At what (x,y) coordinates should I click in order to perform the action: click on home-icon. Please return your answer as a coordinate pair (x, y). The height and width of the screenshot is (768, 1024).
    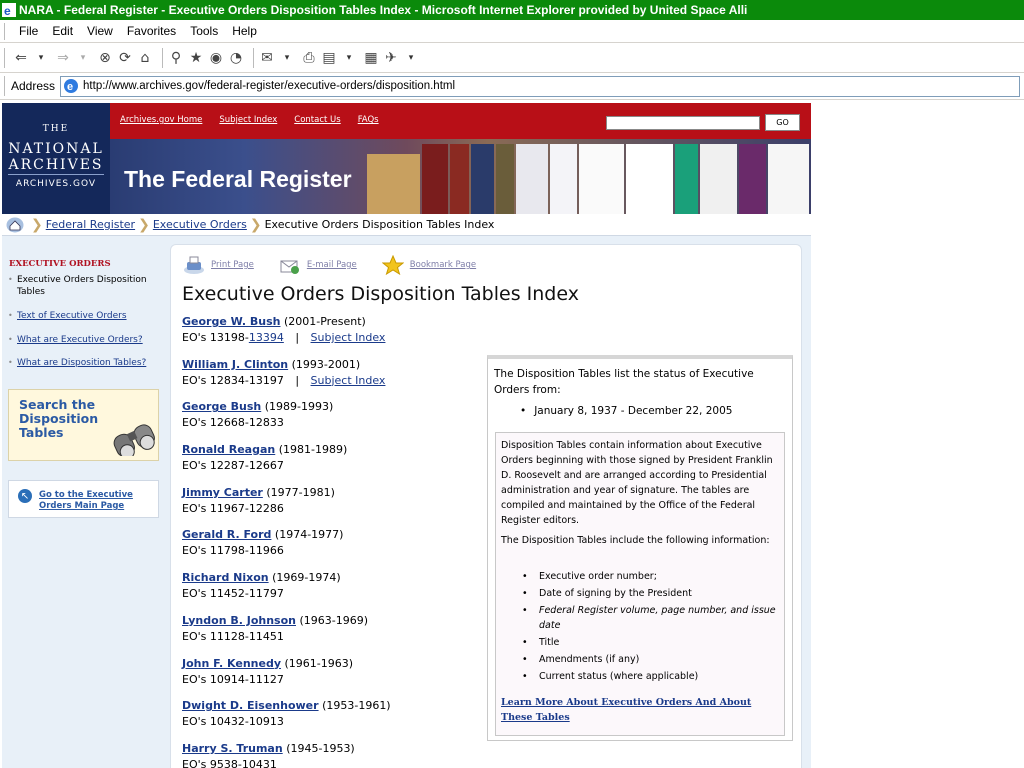
    Looking at the image, I should click on (15, 225).